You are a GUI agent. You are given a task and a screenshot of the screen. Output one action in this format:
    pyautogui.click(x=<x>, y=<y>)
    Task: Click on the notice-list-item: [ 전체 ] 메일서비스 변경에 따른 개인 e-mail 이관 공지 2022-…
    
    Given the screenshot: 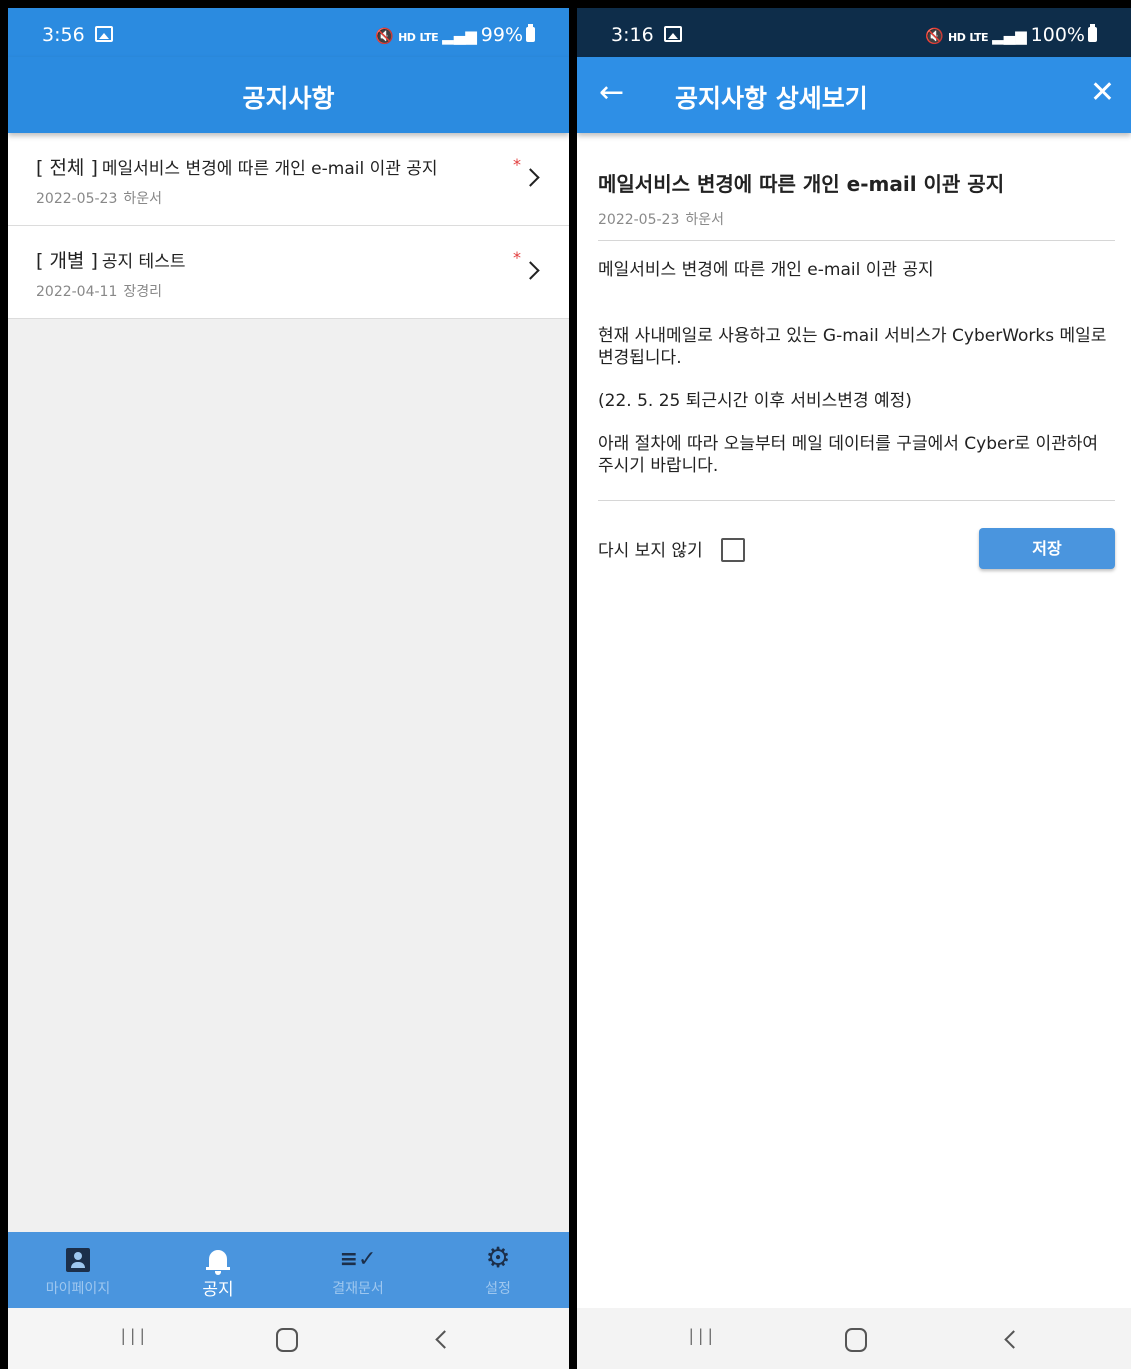 What is the action you would take?
    pyautogui.click(x=288, y=179)
    